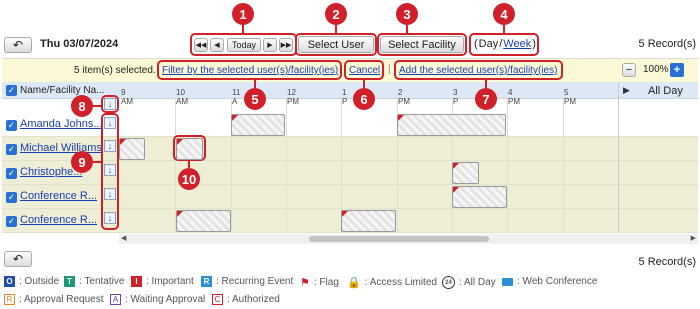  What do you see at coordinates (115, 299) in the screenshot?
I see `waiting-approval-icon: A` at bounding box center [115, 299].